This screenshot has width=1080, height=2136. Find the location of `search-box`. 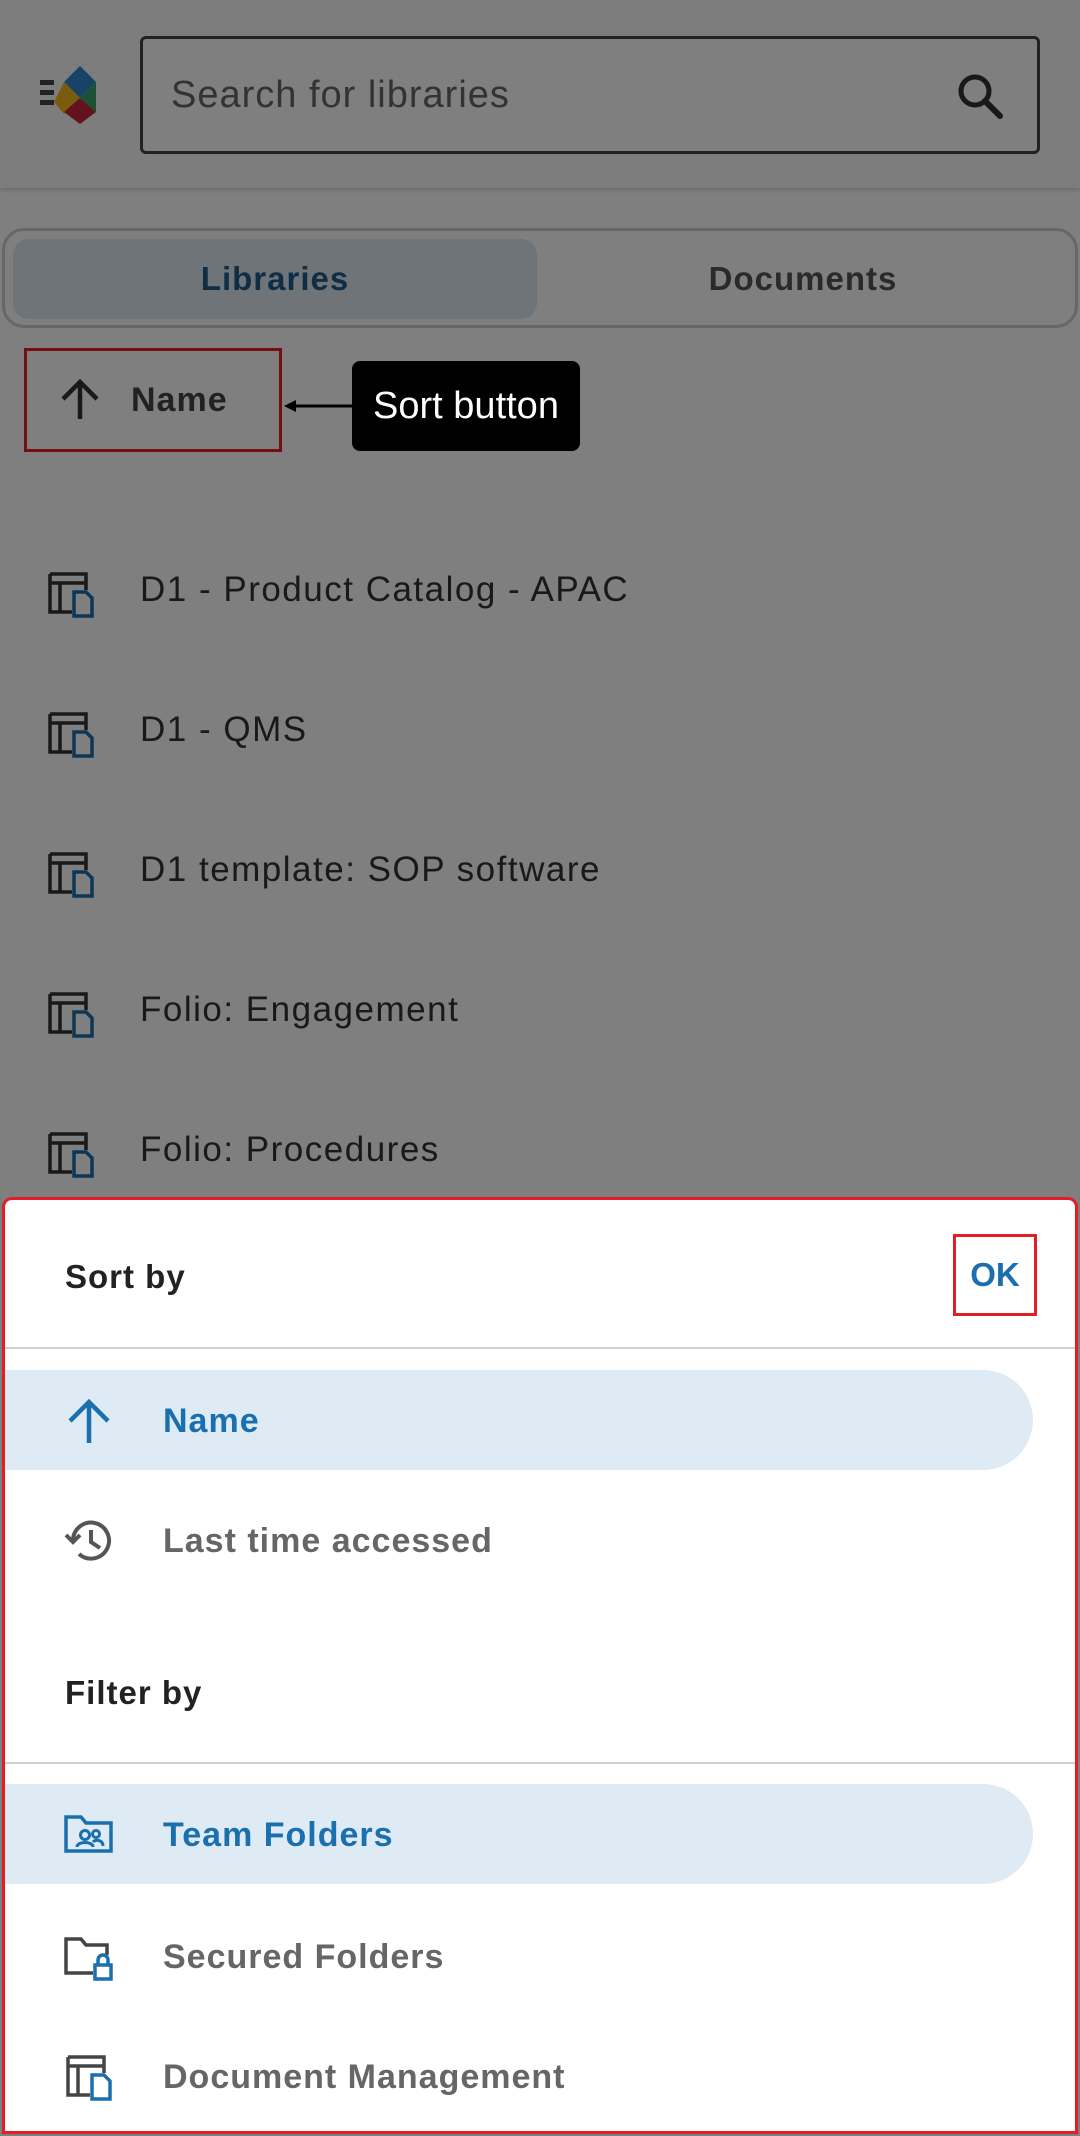

search-box is located at coordinates (590, 95).